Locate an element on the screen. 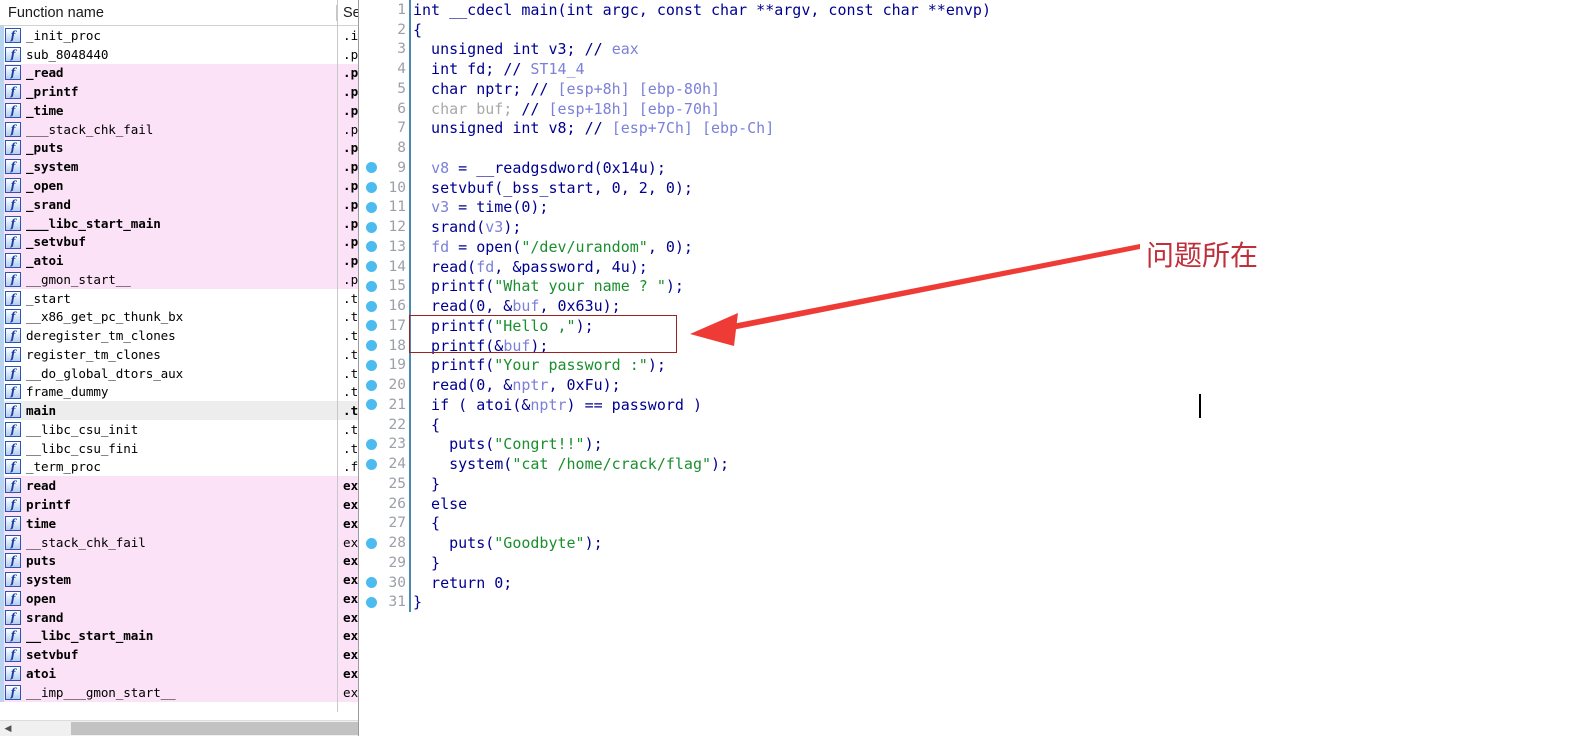  function-list-item: f atoi ex is located at coordinates (179, 673).